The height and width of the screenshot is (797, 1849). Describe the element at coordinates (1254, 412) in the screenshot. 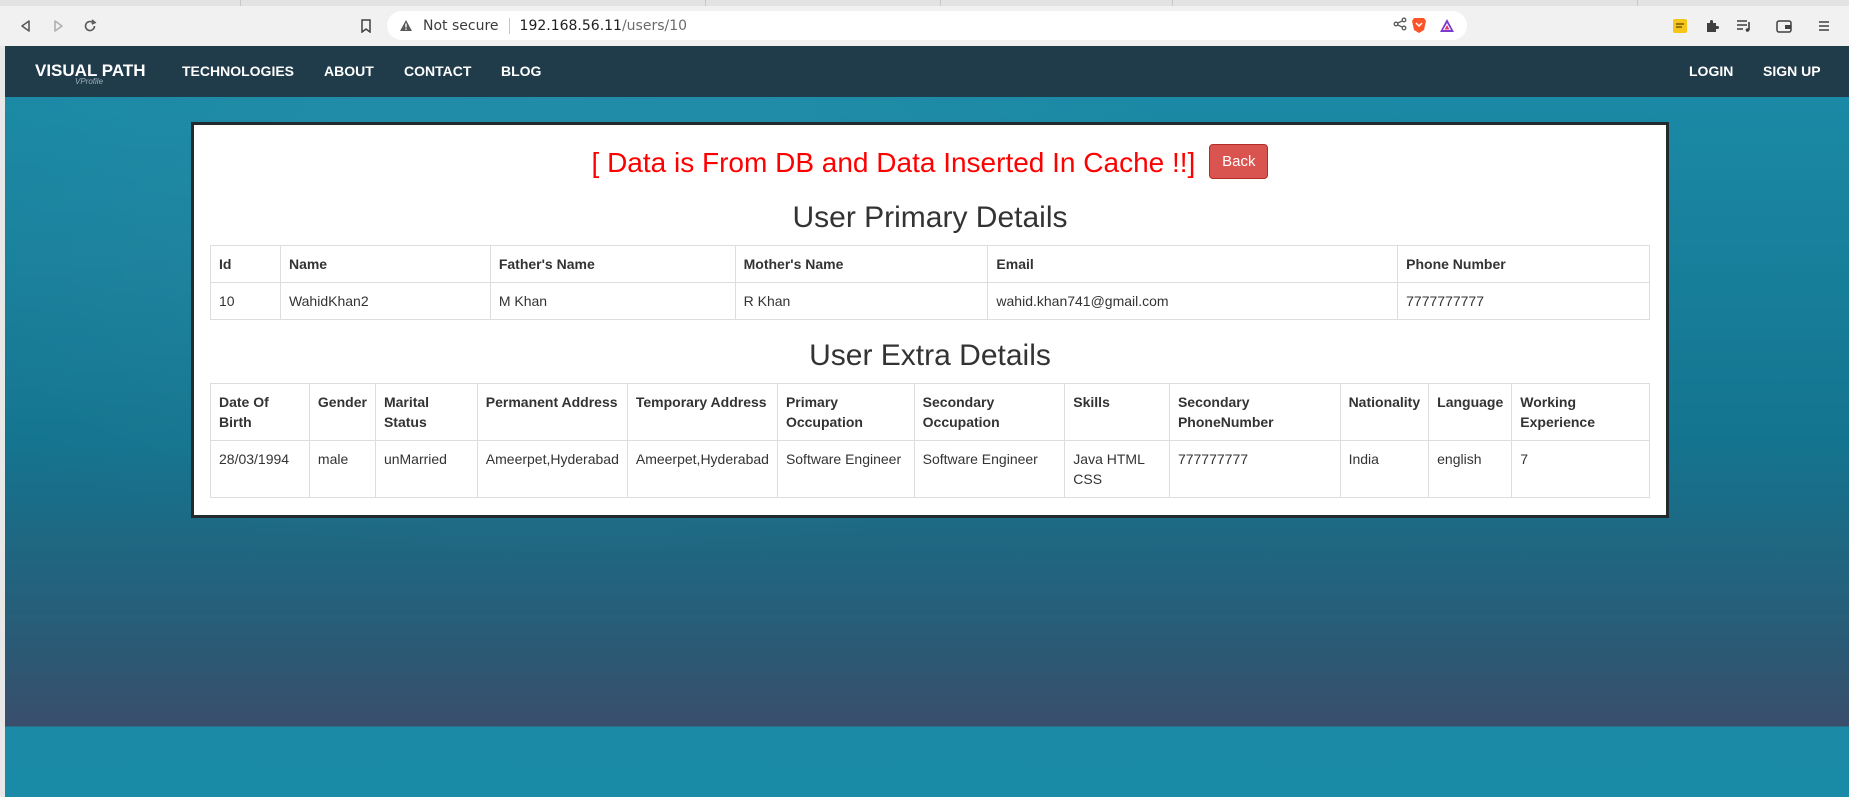

I see `column-header: Secondary PhoneNumber` at that location.